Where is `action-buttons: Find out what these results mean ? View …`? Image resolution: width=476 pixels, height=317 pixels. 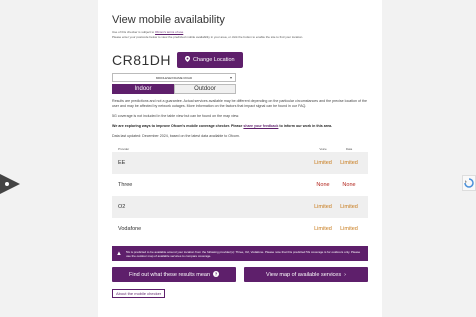
action-buttons: Find out what these results mean ? View … is located at coordinates (240, 274).